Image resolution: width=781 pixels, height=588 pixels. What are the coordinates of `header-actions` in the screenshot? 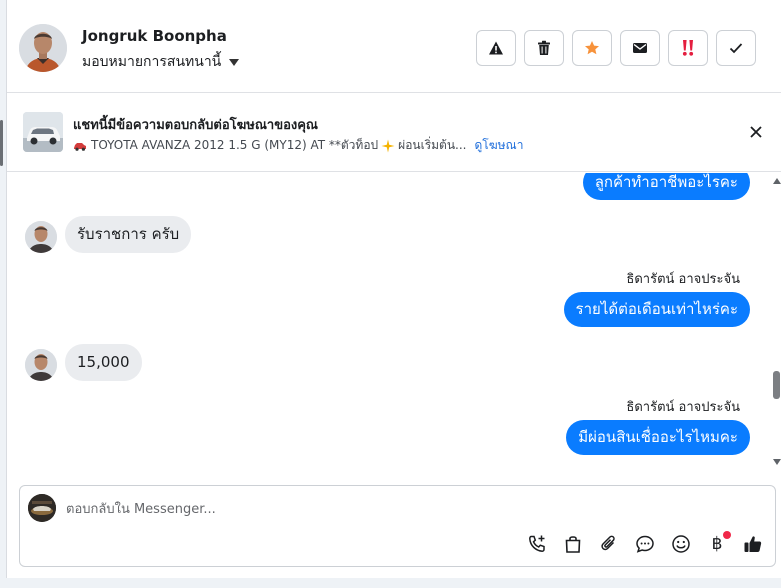 It's located at (616, 48).